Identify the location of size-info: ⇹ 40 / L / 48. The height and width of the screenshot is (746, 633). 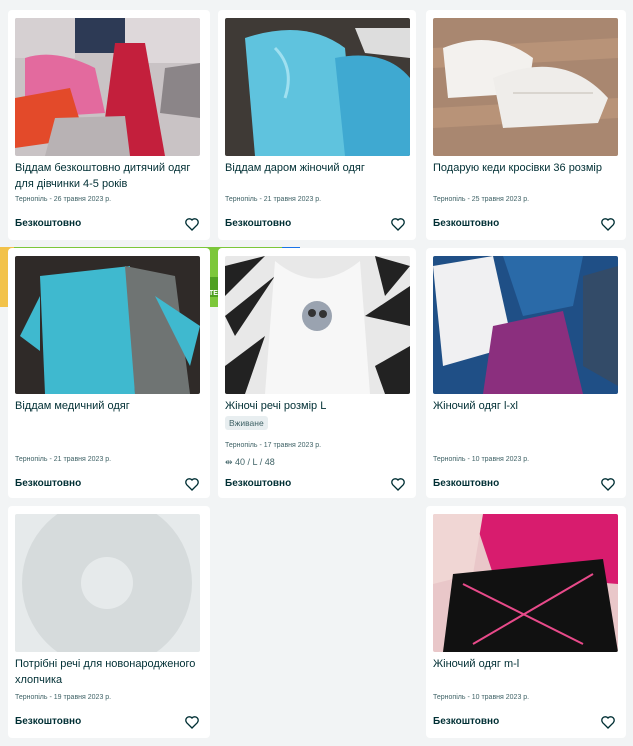
(250, 462).